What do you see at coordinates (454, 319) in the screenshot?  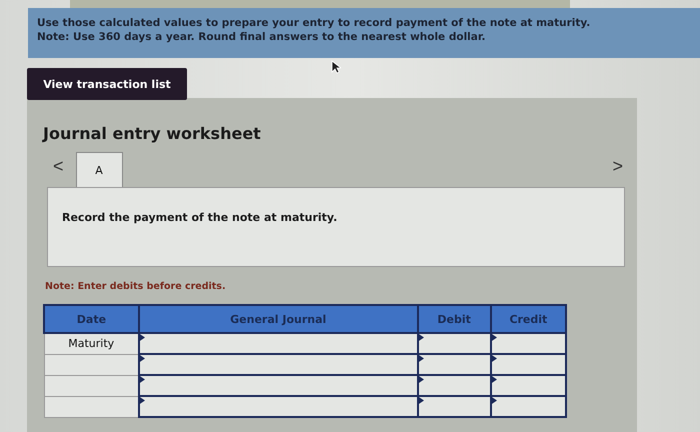 I see `column-header: Debit` at bounding box center [454, 319].